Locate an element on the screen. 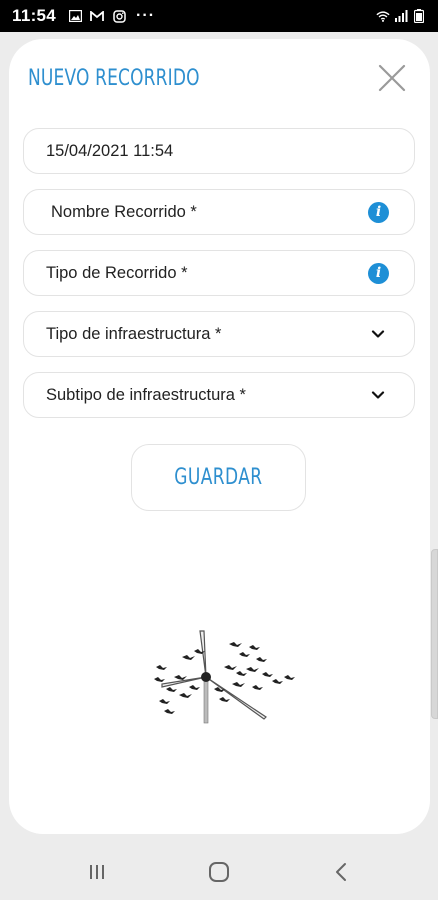 This screenshot has height=900, width=438. home-button is located at coordinates (219, 872).